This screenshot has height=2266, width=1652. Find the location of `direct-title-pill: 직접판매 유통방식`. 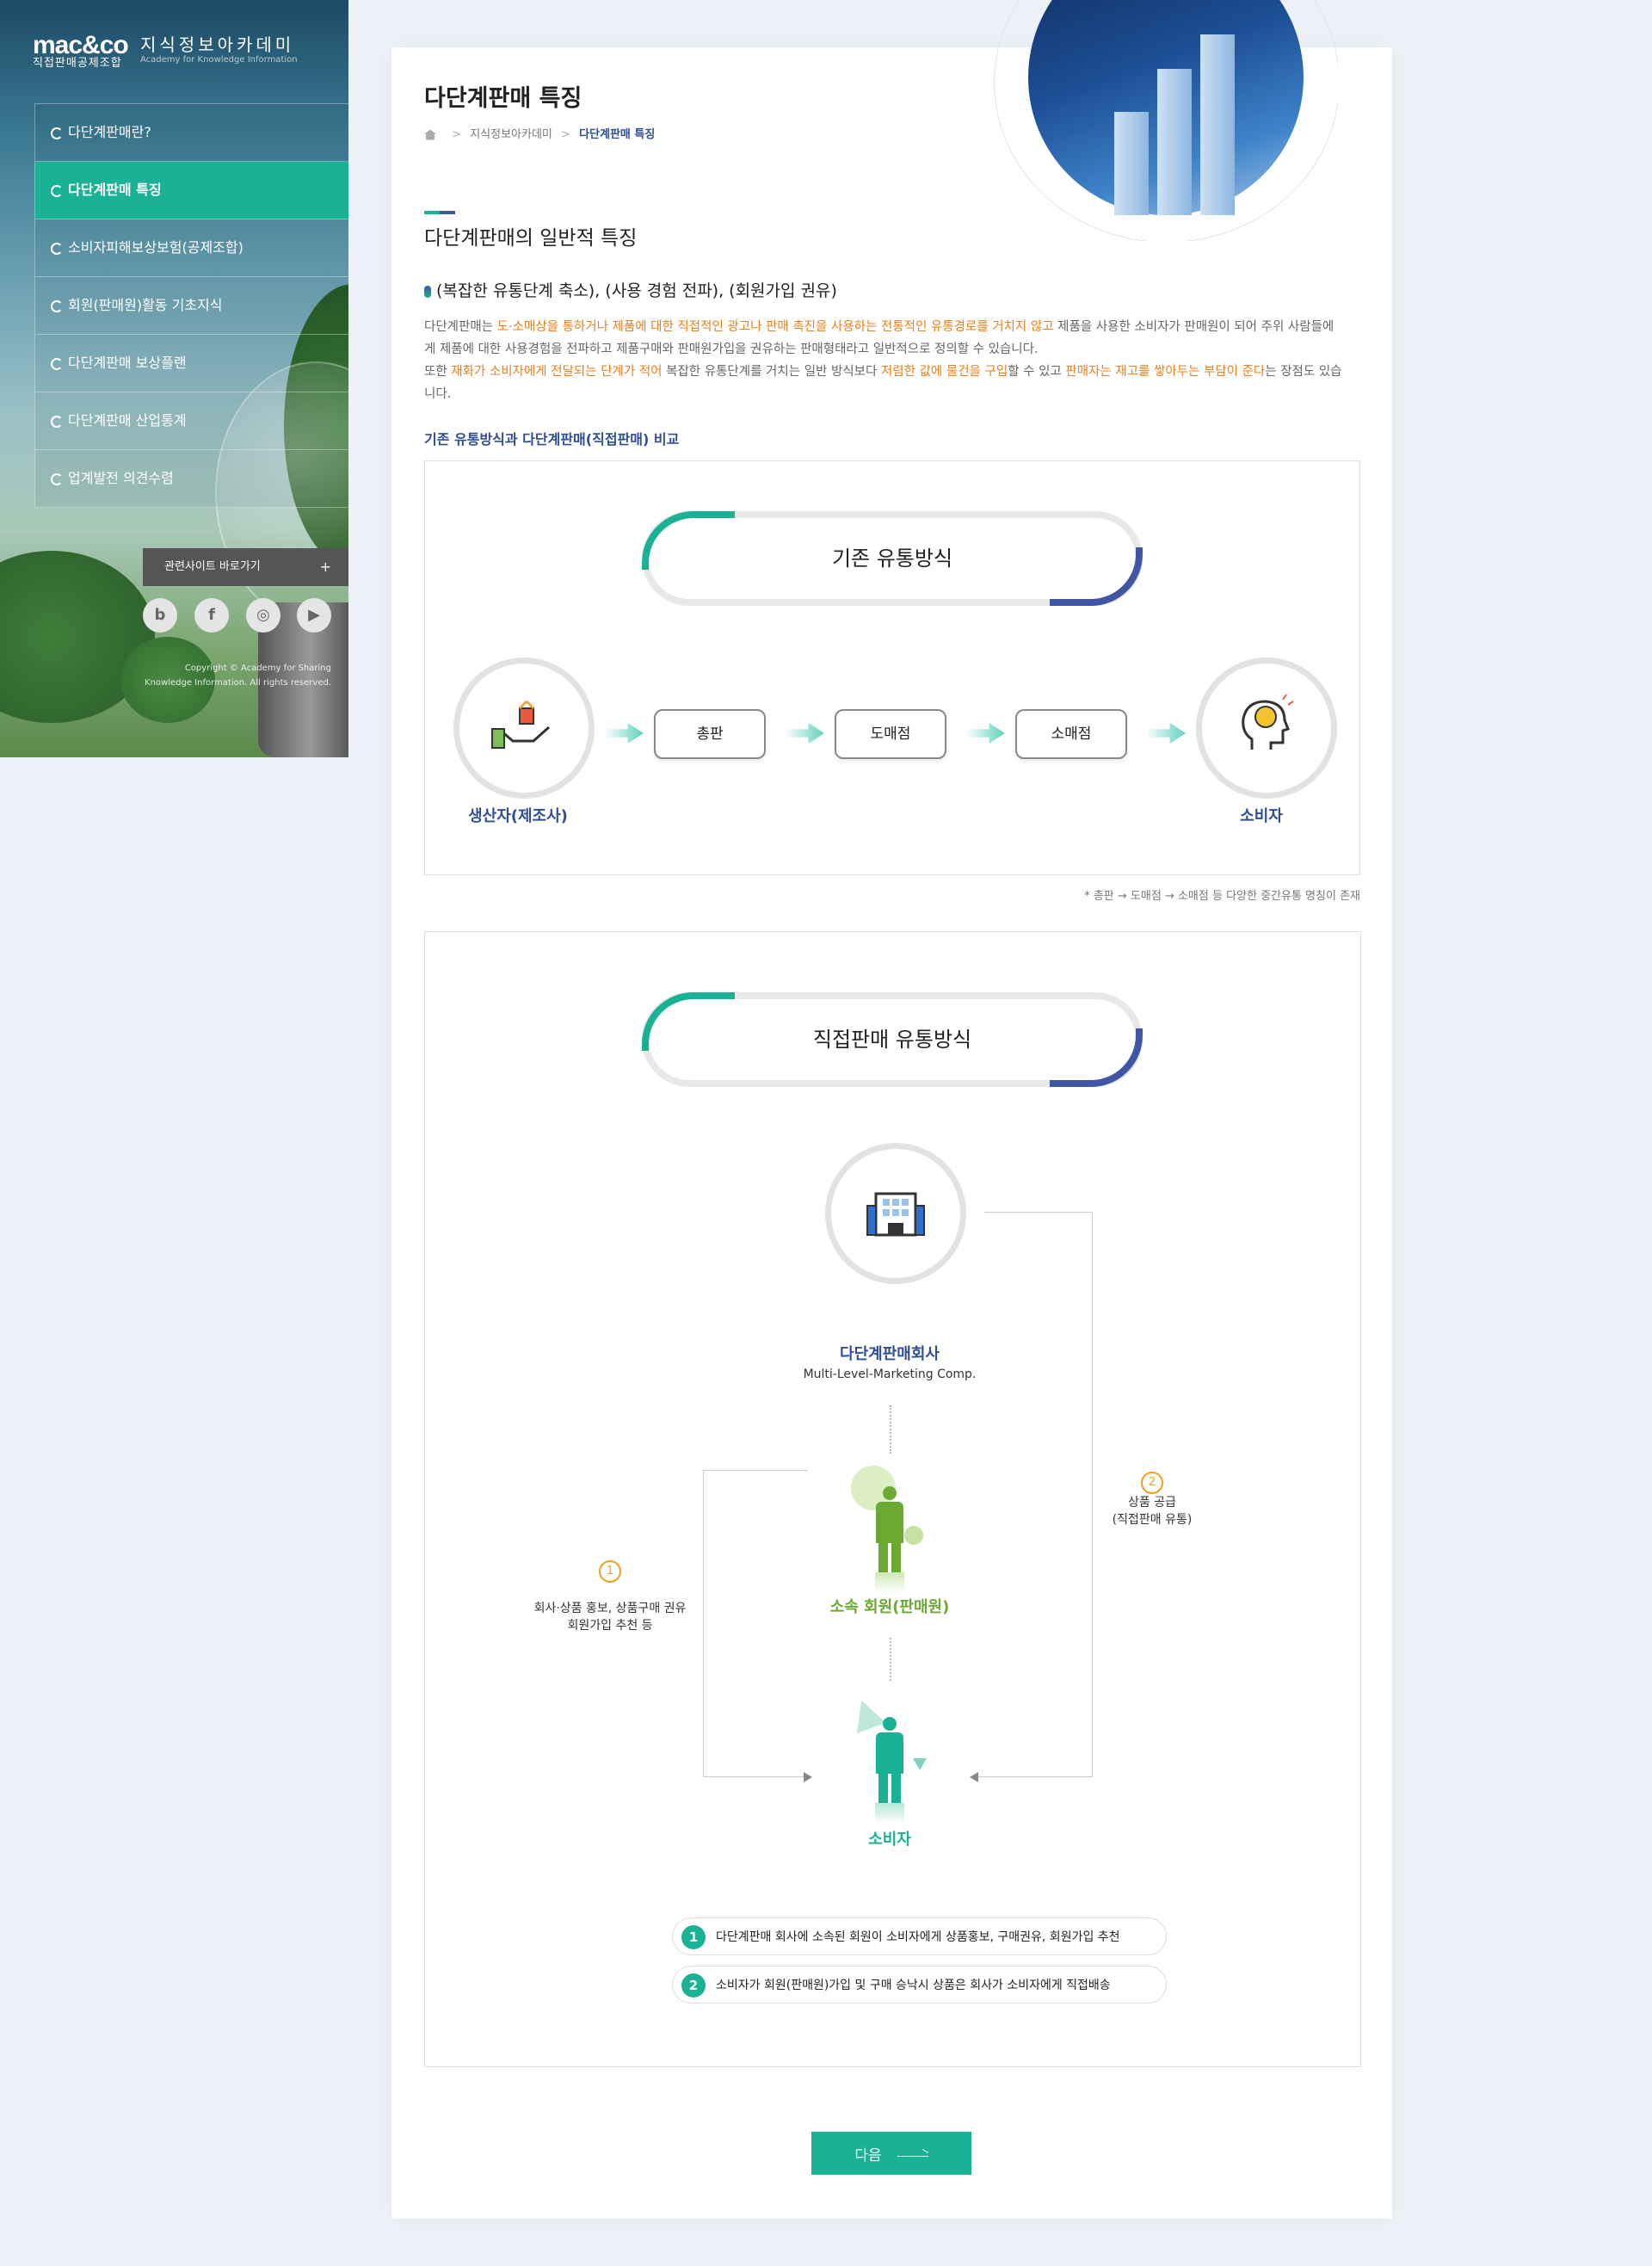

direct-title-pill: 직접판매 유통방식 is located at coordinates (892, 1039).